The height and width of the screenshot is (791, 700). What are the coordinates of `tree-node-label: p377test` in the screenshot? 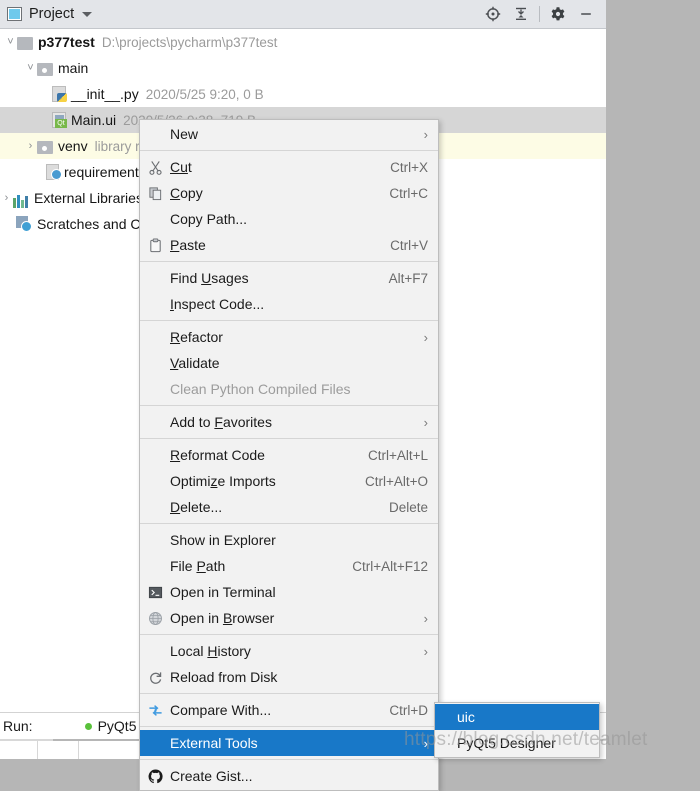 It's located at (66, 42).